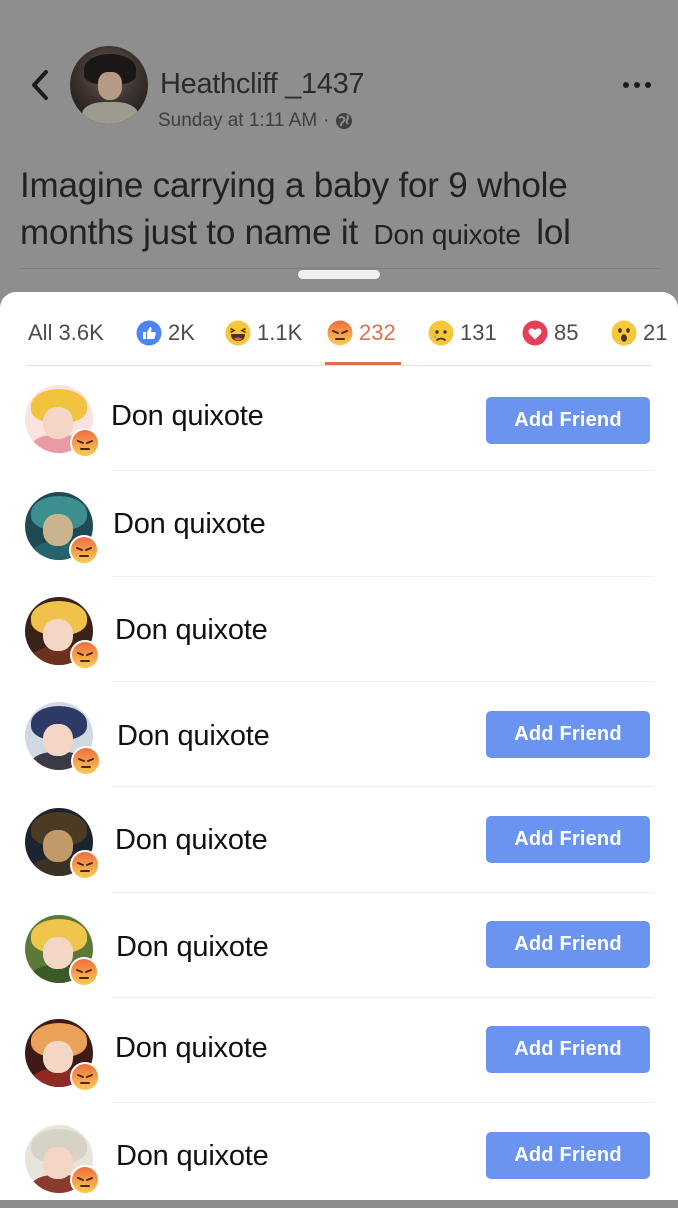  I want to click on tab-haha: 1.1K, so click(263, 333).